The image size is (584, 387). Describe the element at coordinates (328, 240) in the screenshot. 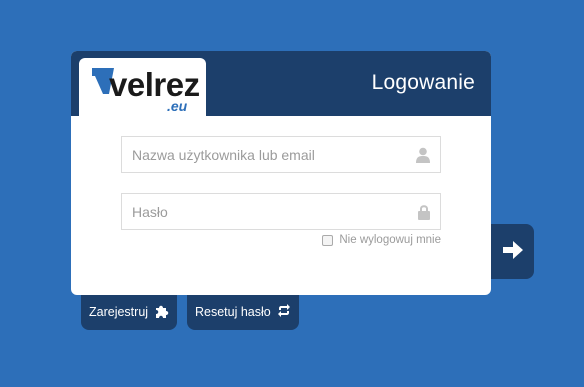

I see `remember-me-checkbox` at that location.